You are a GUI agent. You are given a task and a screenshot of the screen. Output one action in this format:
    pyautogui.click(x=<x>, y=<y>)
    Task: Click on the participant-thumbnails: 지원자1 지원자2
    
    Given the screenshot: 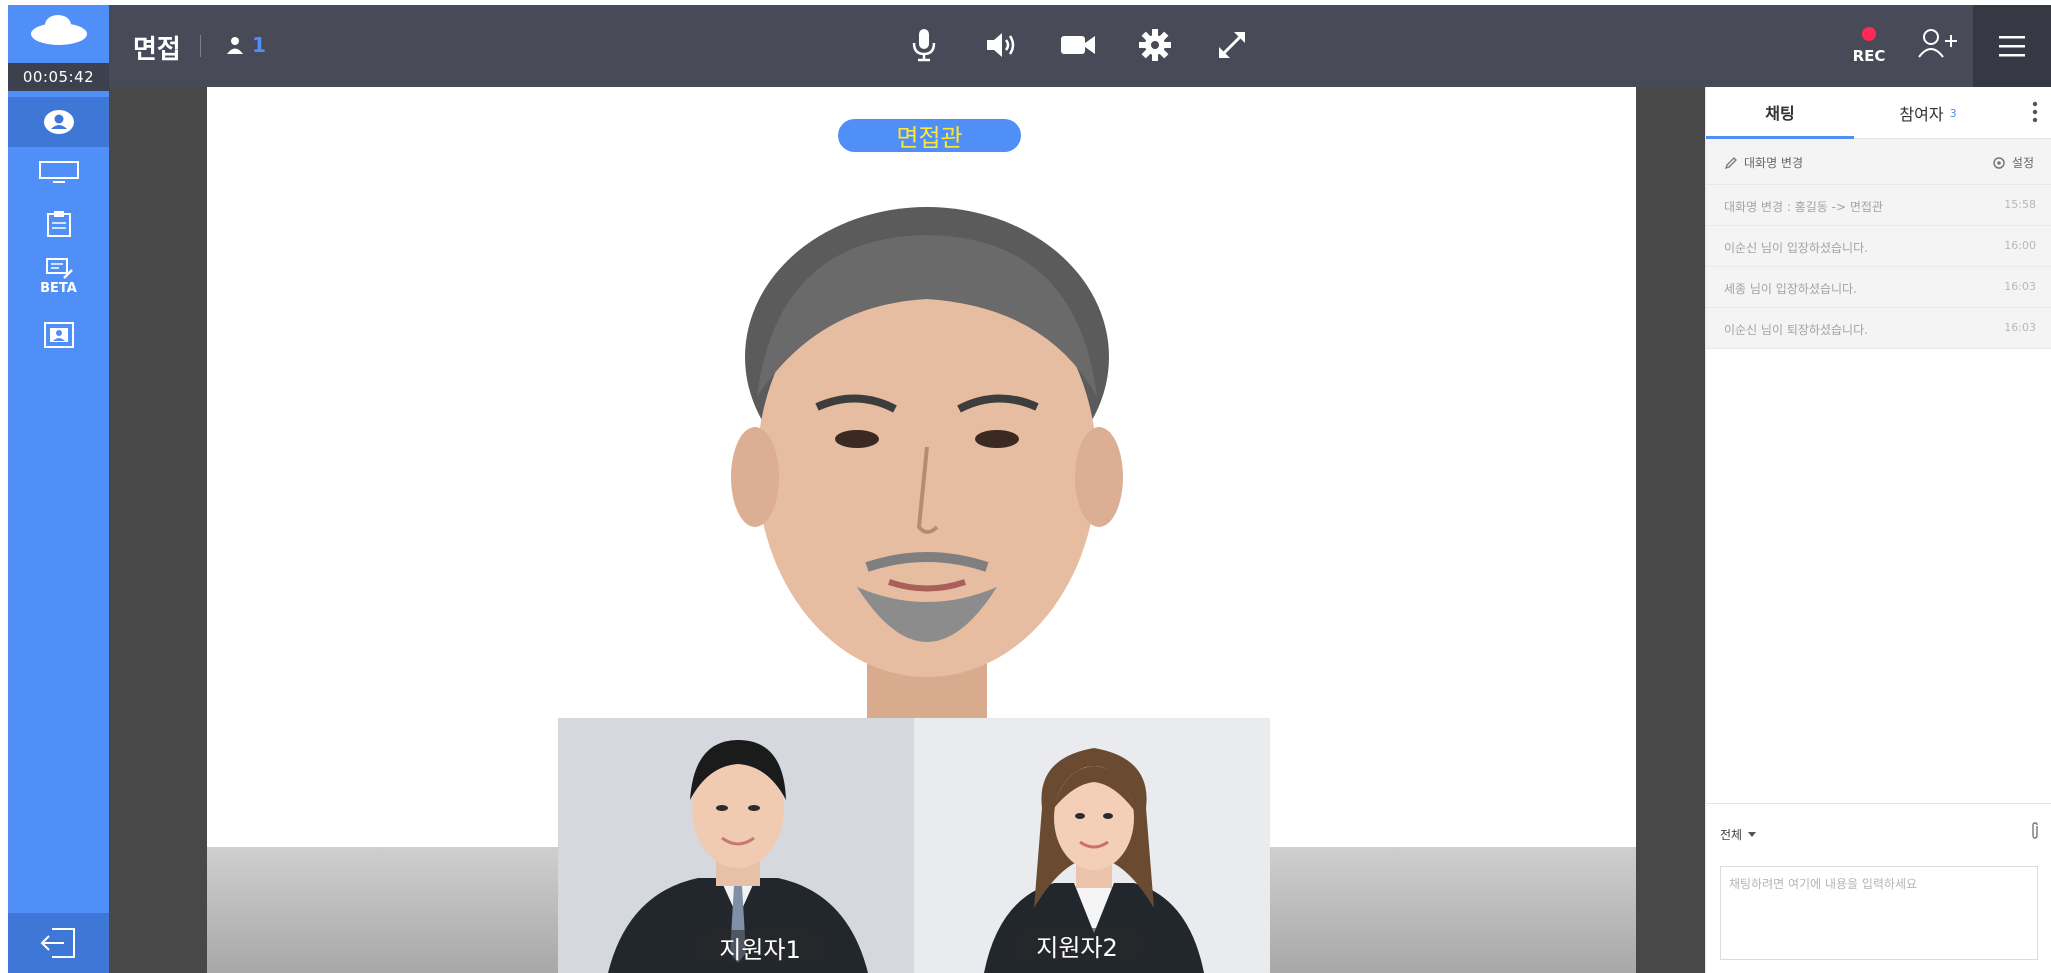 What is the action you would take?
    pyautogui.click(x=914, y=845)
    